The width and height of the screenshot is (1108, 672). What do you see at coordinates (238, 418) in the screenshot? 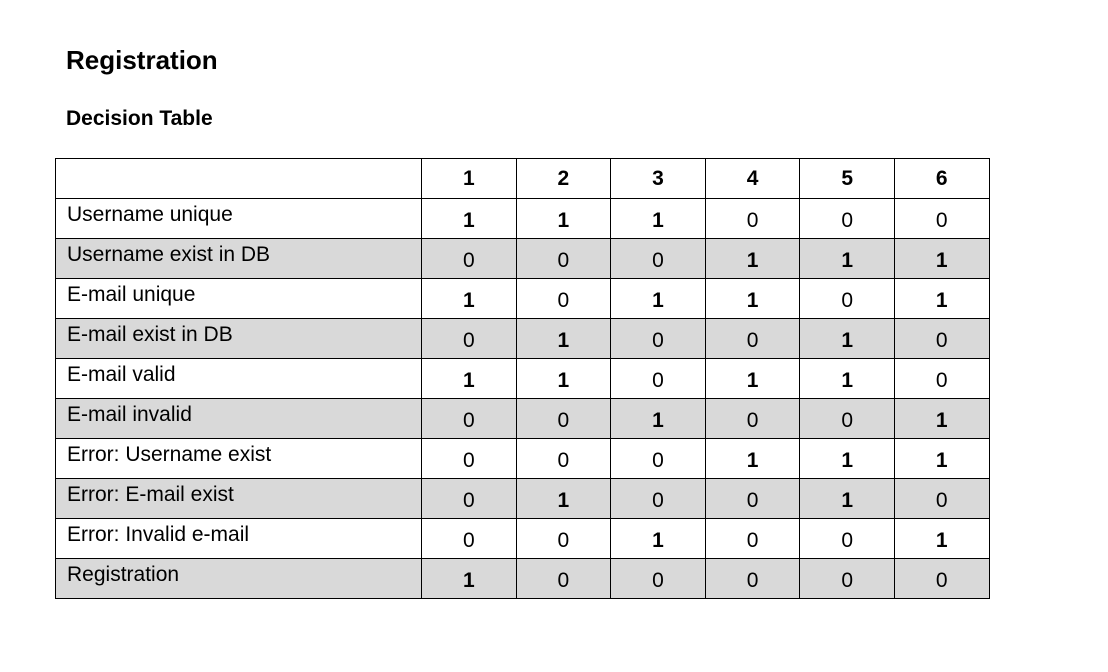
I see `row-label: E-mail invalid` at bounding box center [238, 418].